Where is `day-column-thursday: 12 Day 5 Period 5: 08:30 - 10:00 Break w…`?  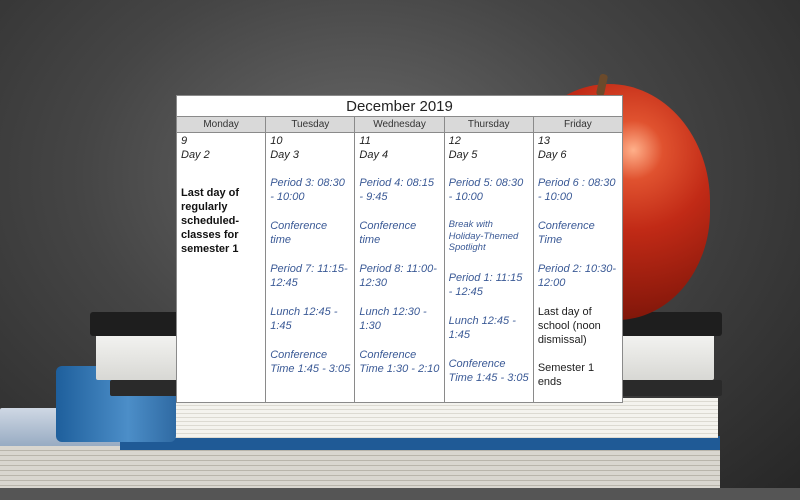
day-column-thursday: 12 Day 5 Period 5: 08:30 - 10:00 Break w… is located at coordinates (489, 268).